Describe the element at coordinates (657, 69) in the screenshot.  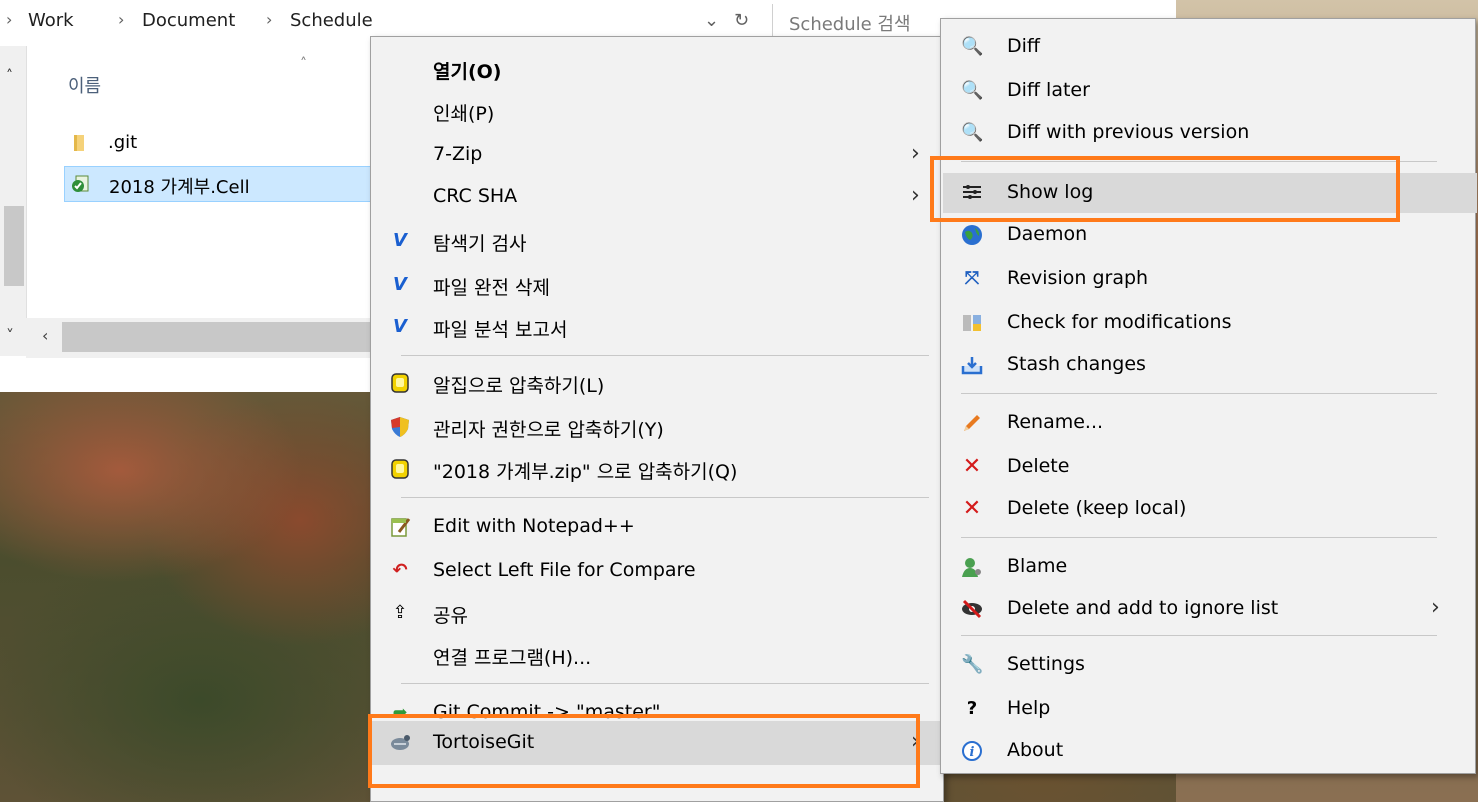
I see `menu-item-open: 열기(O)` at that location.